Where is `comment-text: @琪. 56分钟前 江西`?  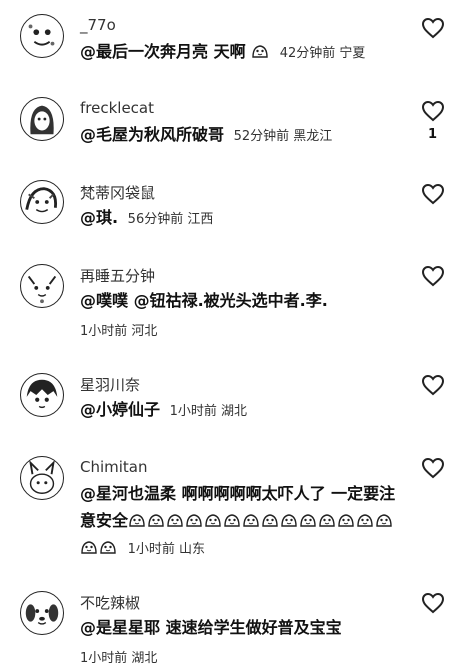 comment-text: @琪. 56分钟前 江西 is located at coordinates (245, 218).